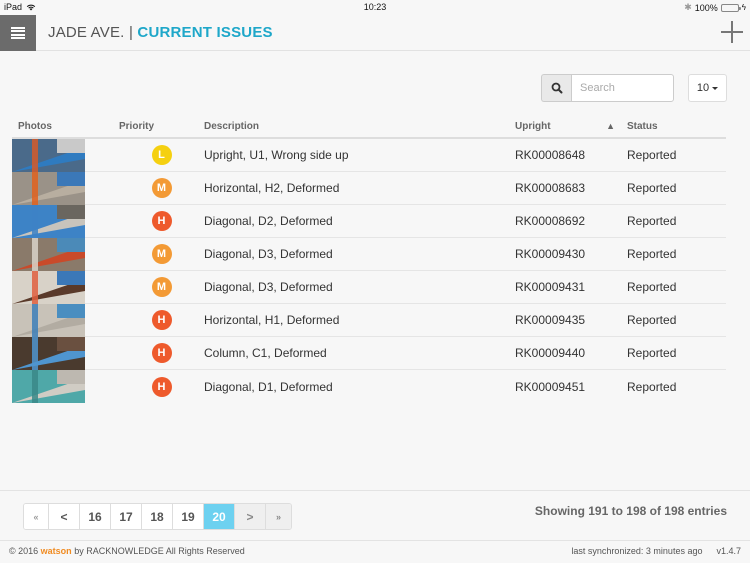  What do you see at coordinates (18, 33) in the screenshot?
I see `menu-button` at bounding box center [18, 33].